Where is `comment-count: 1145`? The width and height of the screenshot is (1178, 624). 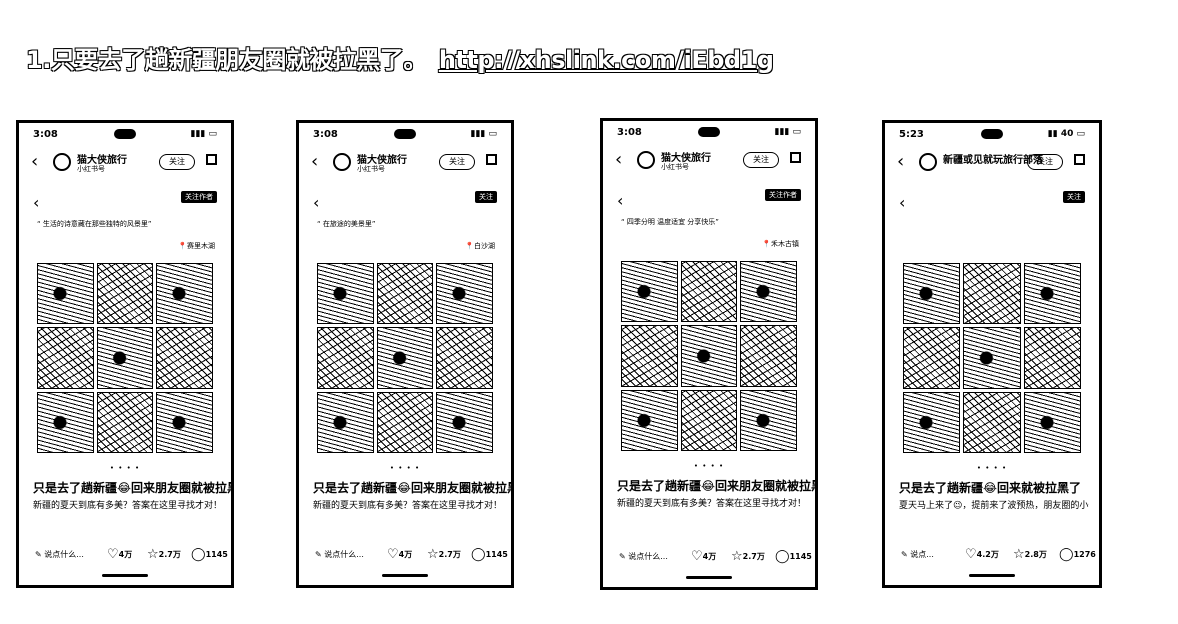 comment-count: 1145 is located at coordinates (800, 556).